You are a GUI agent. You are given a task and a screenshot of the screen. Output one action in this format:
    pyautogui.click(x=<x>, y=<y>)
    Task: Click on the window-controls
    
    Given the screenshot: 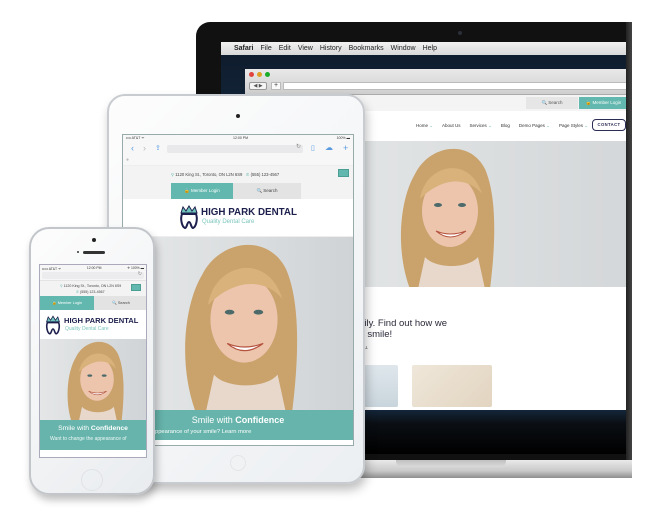 What is the action you would take?
    pyautogui.click(x=259, y=74)
    